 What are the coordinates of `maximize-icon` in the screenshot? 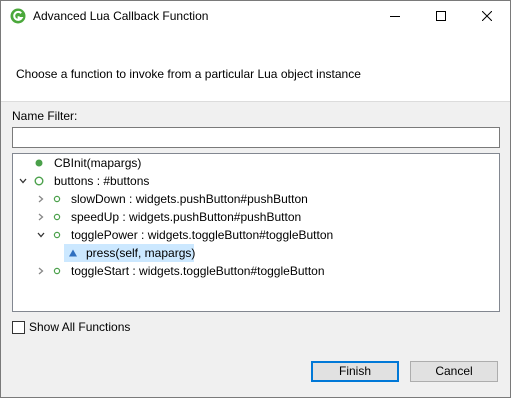 It's located at (441, 16).